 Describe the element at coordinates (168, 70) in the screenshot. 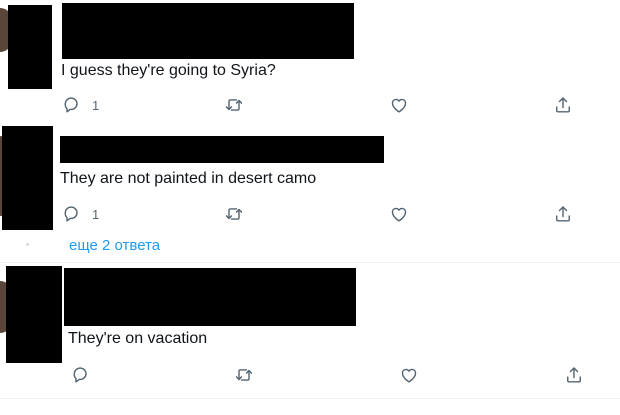

I see `tweet-text: I guess they're going to Syria?` at that location.